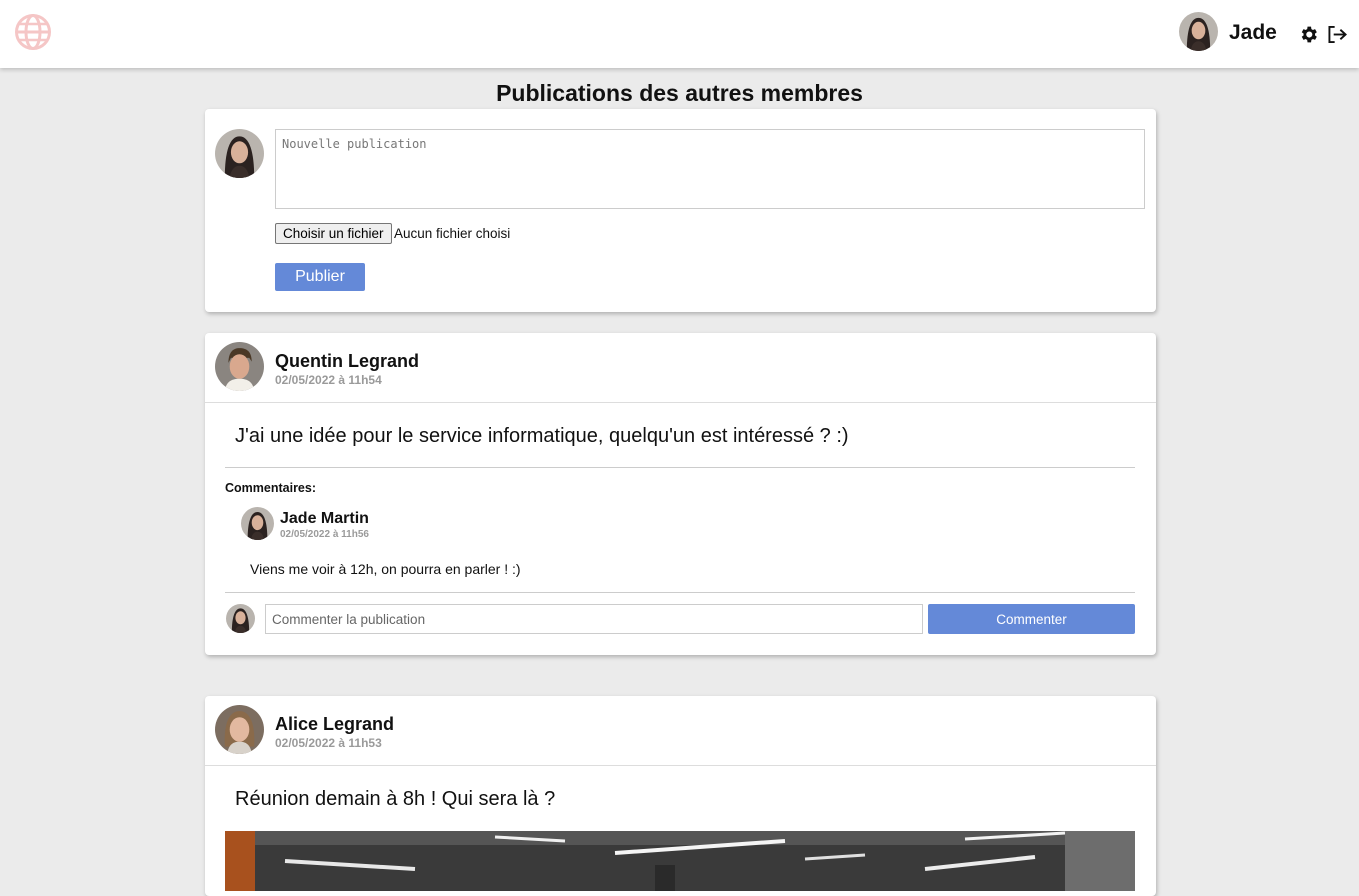 This screenshot has height=896, width=1359. I want to click on top-navbar: Jade, so click(679, 34).